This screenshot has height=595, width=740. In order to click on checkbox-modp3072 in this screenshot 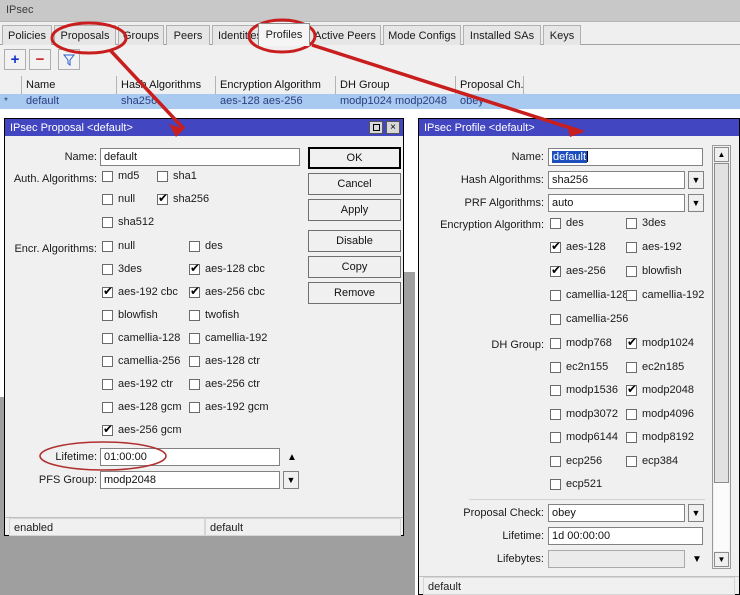, I will do `click(555, 414)`.